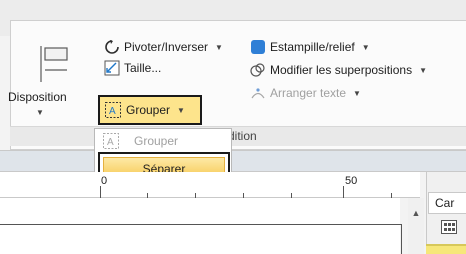 This screenshot has height=254, width=466. I want to click on group-button: A Grouper ▼, so click(150, 110).